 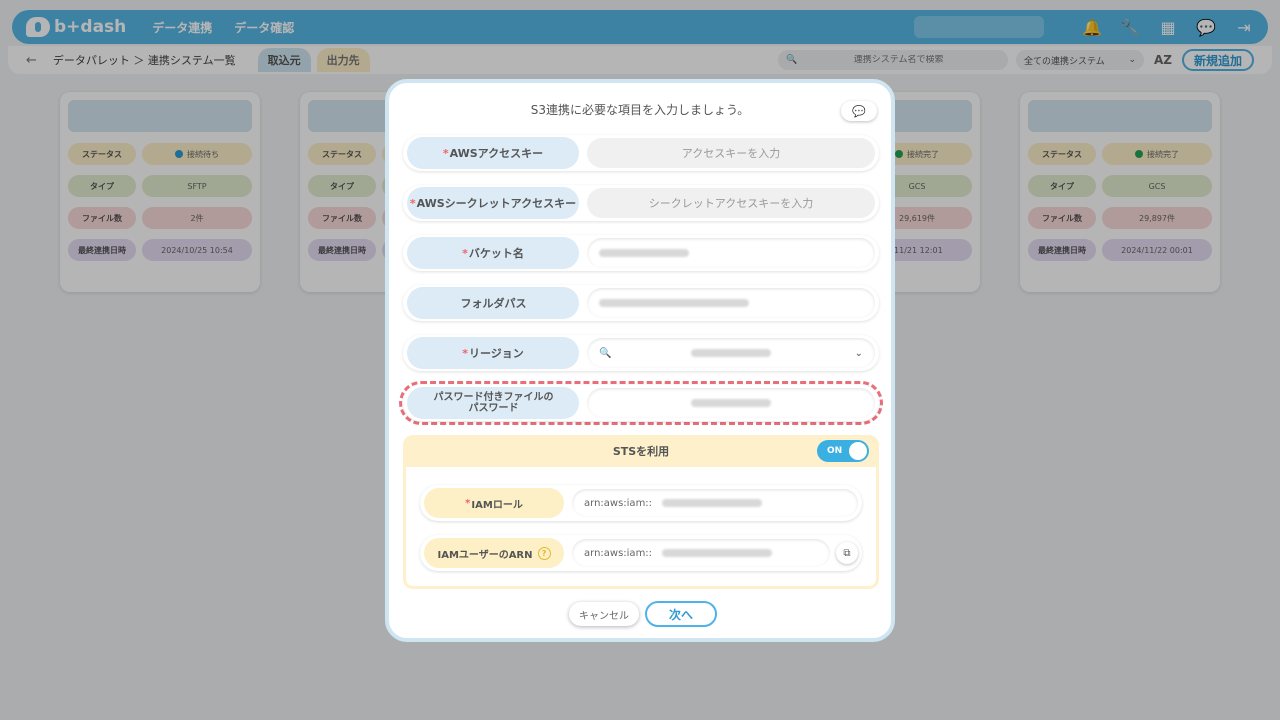 I want to click on bucket-name-input, so click(x=731, y=253).